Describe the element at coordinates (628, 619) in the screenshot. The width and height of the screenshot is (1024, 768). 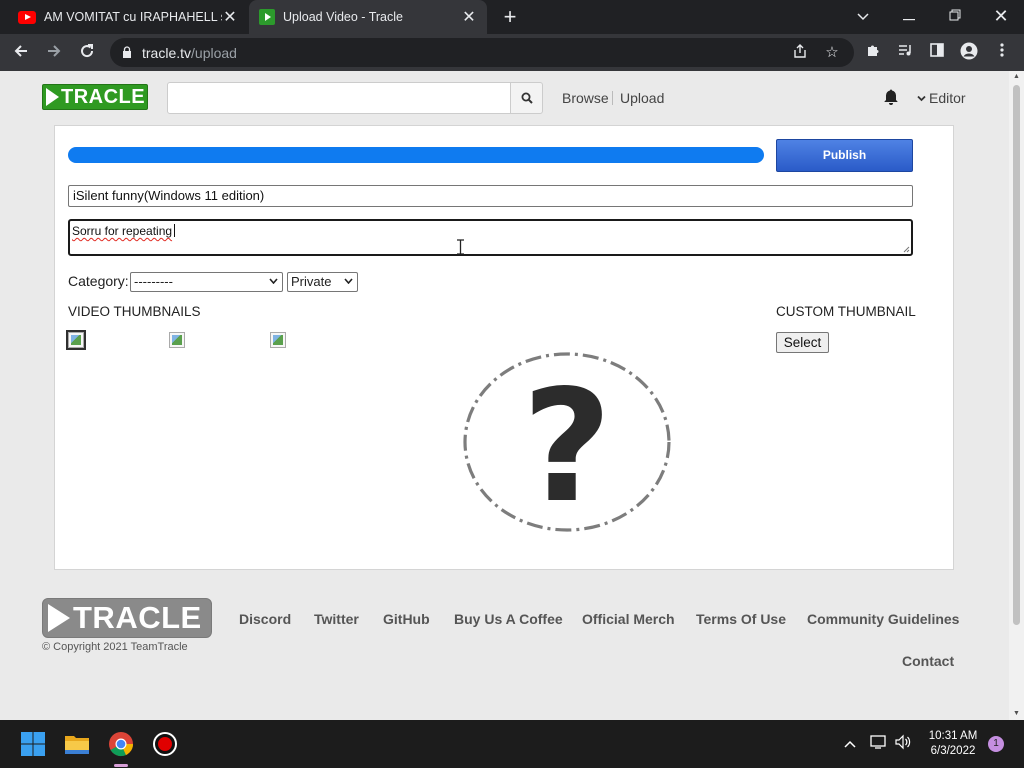
I see `footer-link-merch: Official Merch` at that location.